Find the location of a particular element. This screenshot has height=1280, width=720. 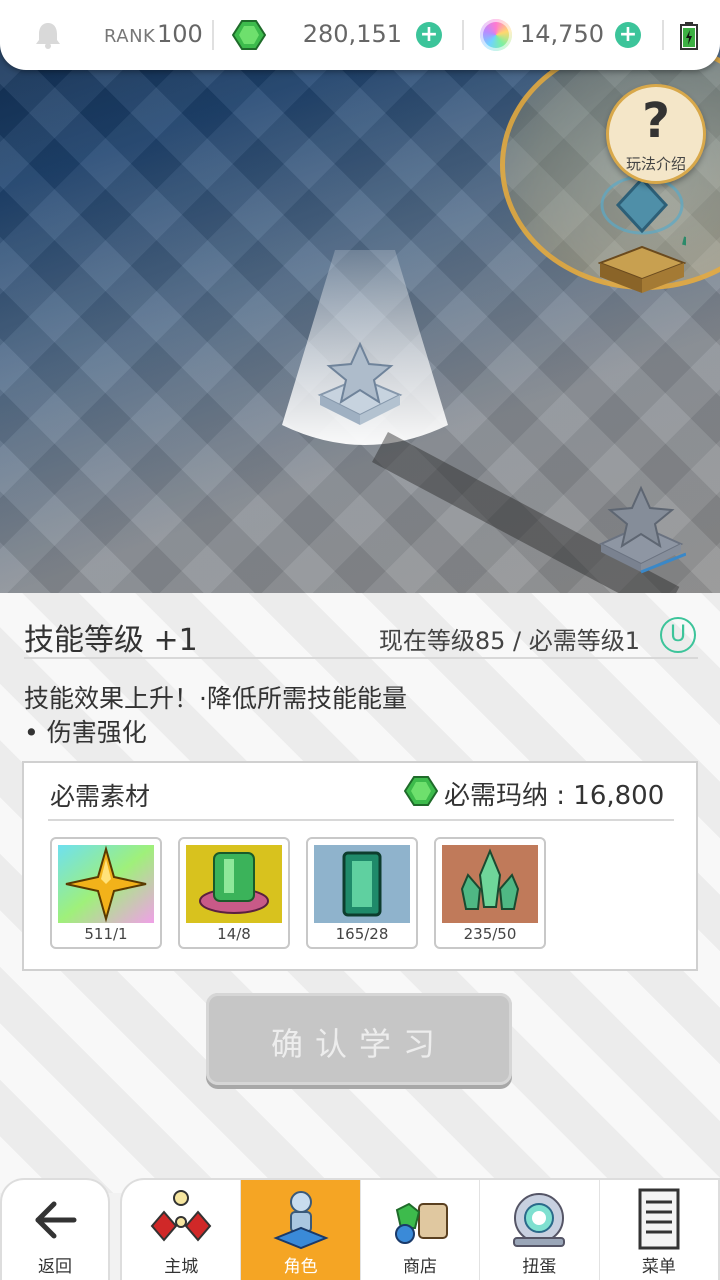

question-icon: ? is located at coordinates (656, 121).